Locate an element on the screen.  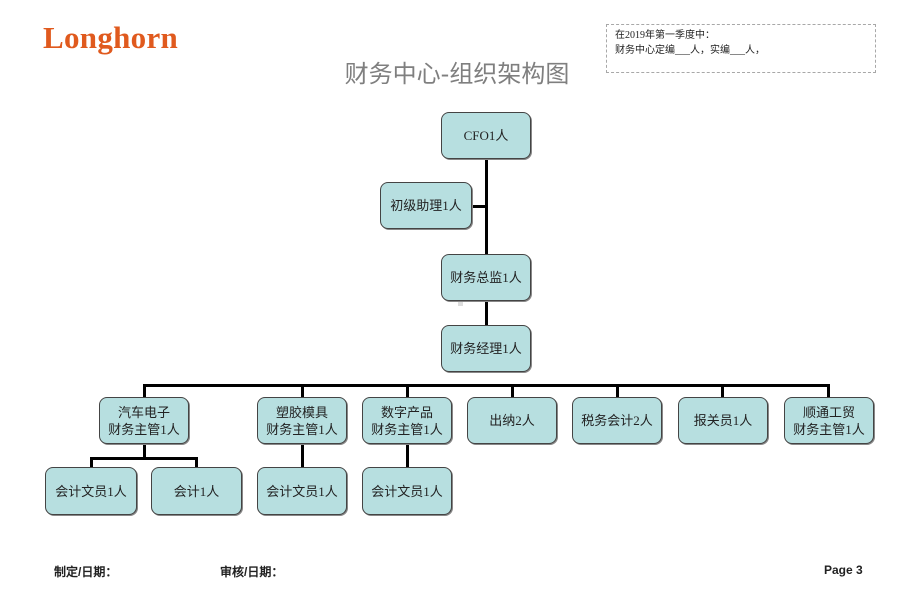
node-staff-auto-clerk: 会计文员1人 is located at coordinates (91, 491).